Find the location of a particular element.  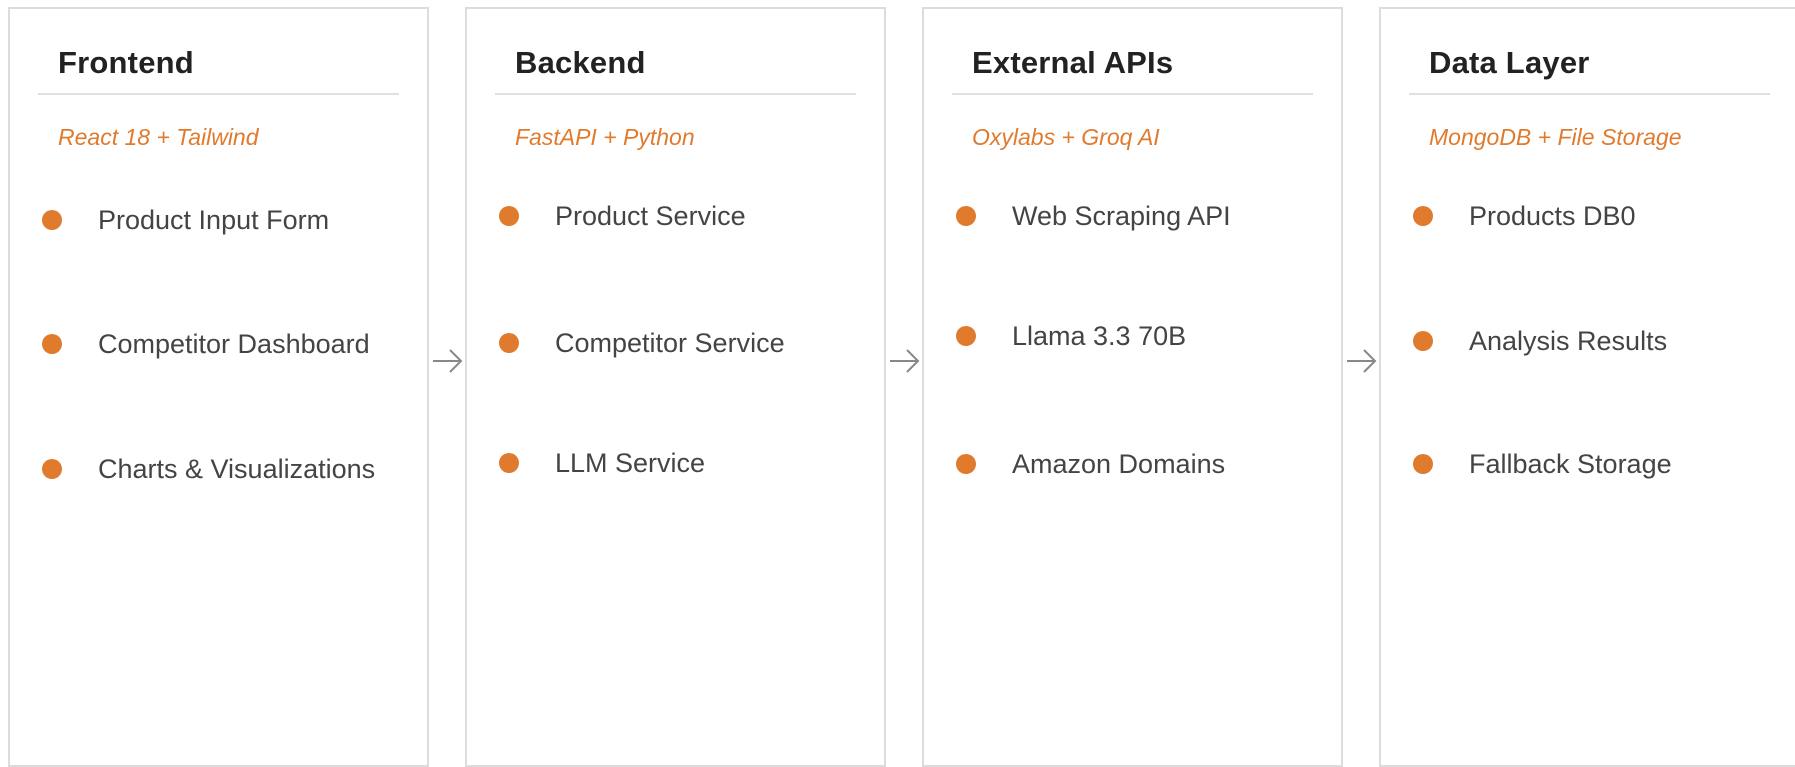

item-label: Competitor Service is located at coordinates (670, 343).